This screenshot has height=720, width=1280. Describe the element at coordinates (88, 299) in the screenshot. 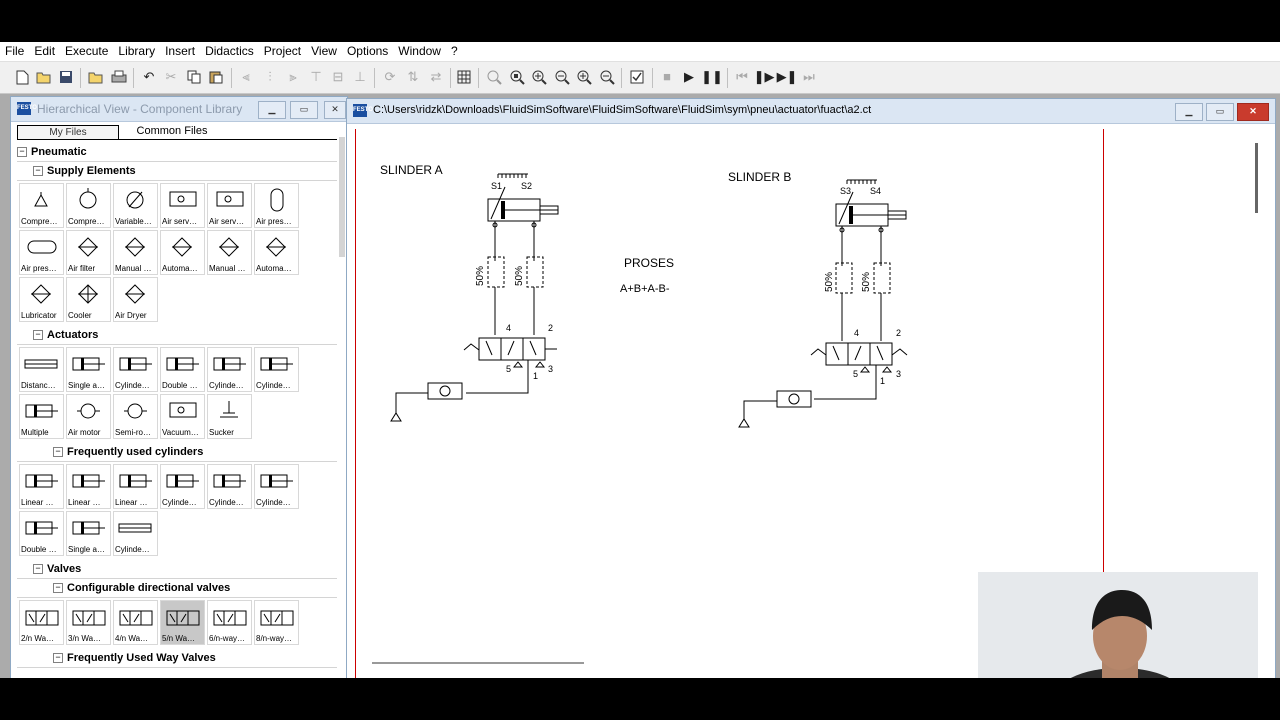

I see `library-component-tile: Cooler` at that location.